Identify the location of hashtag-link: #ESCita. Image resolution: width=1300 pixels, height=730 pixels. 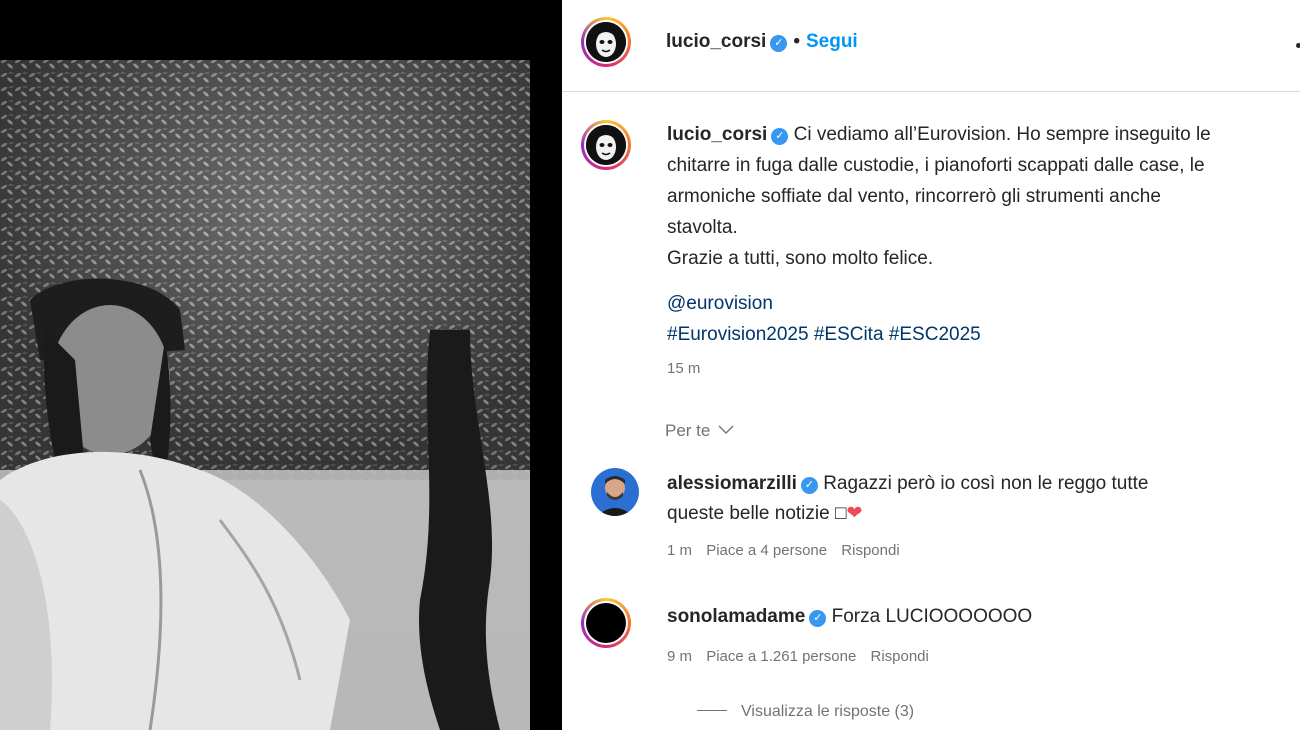
(849, 334).